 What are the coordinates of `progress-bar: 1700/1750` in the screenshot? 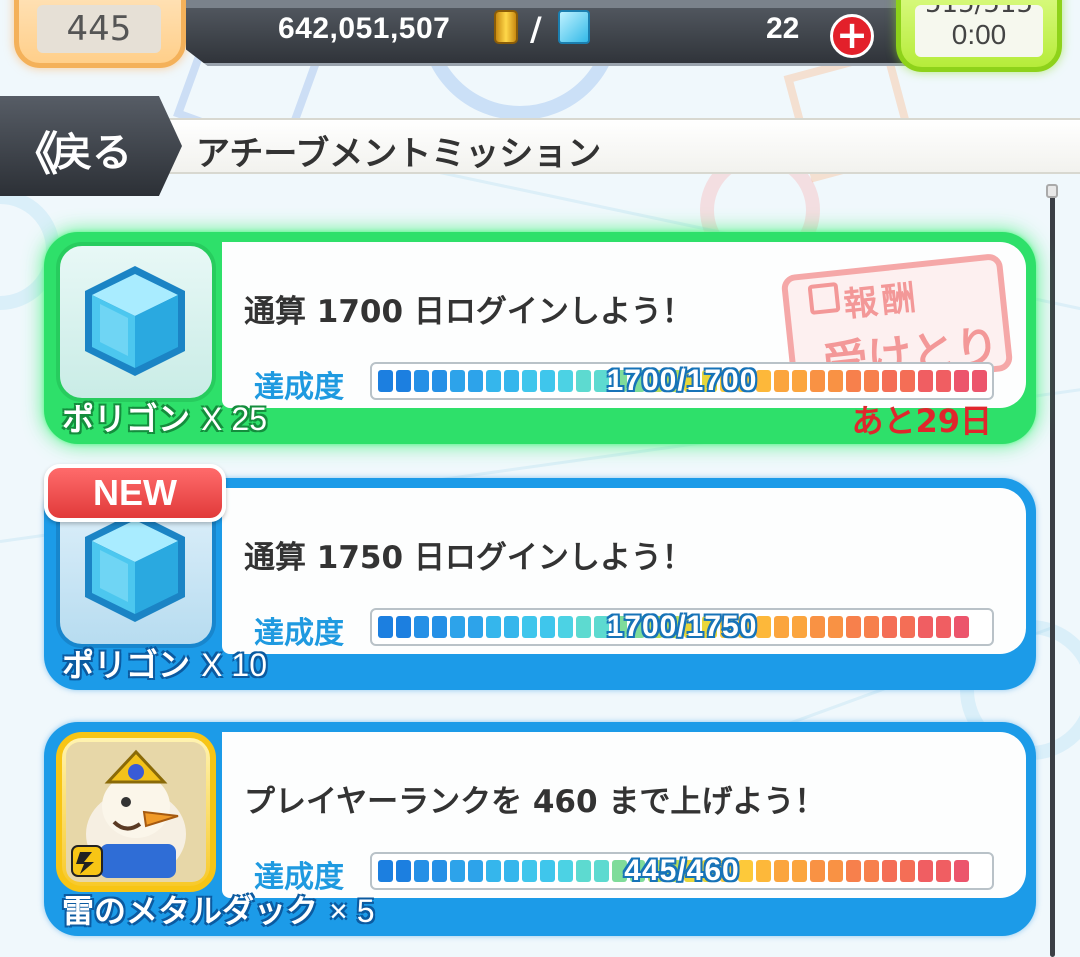 It's located at (682, 627).